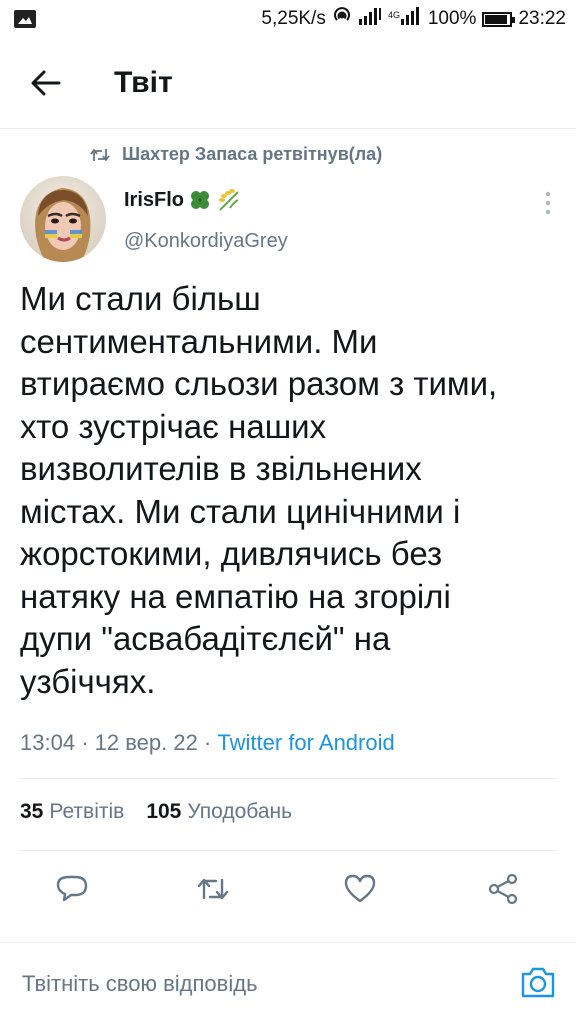  What do you see at coordinates (63, 219) in the screenshot?
I see `avatar` at bounding box center [63, 219].